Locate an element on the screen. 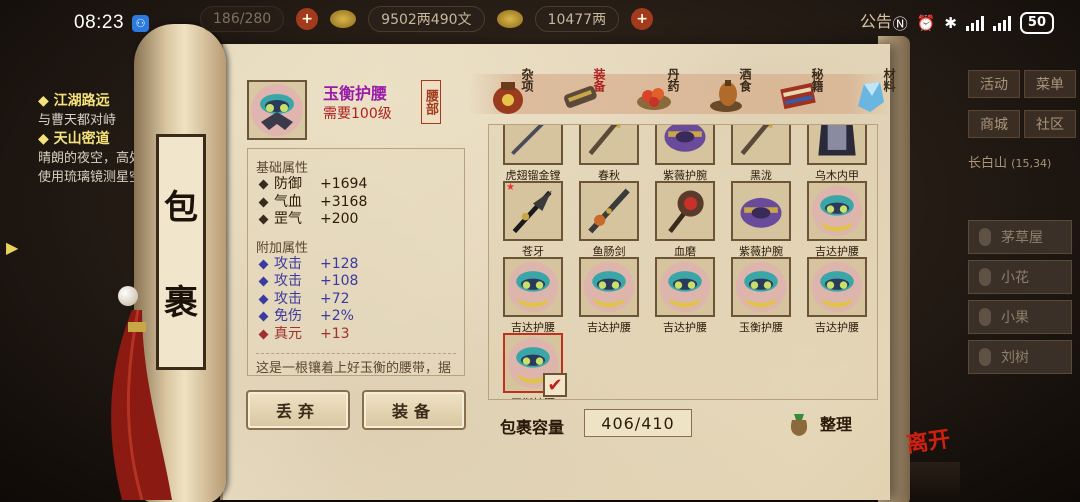 The width and height of the screenshot is (1080, 502). check-icon: ✔ is located at coordinates (555, 385).